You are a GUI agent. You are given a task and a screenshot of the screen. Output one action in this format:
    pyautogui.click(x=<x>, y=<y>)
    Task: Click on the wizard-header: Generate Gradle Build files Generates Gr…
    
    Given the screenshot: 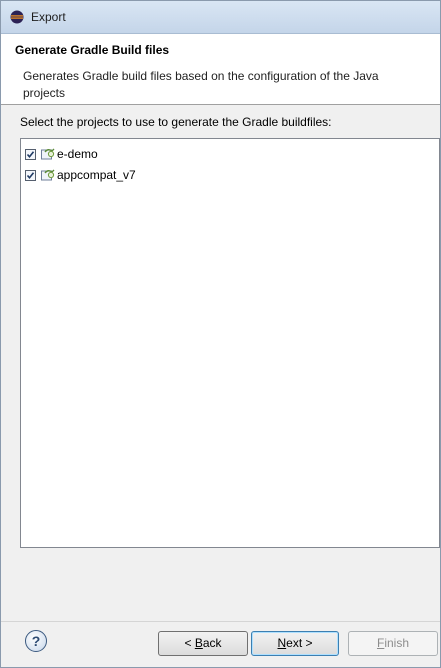 What is the action you would take?
    pyautogui.click(x=220, y=69)
    